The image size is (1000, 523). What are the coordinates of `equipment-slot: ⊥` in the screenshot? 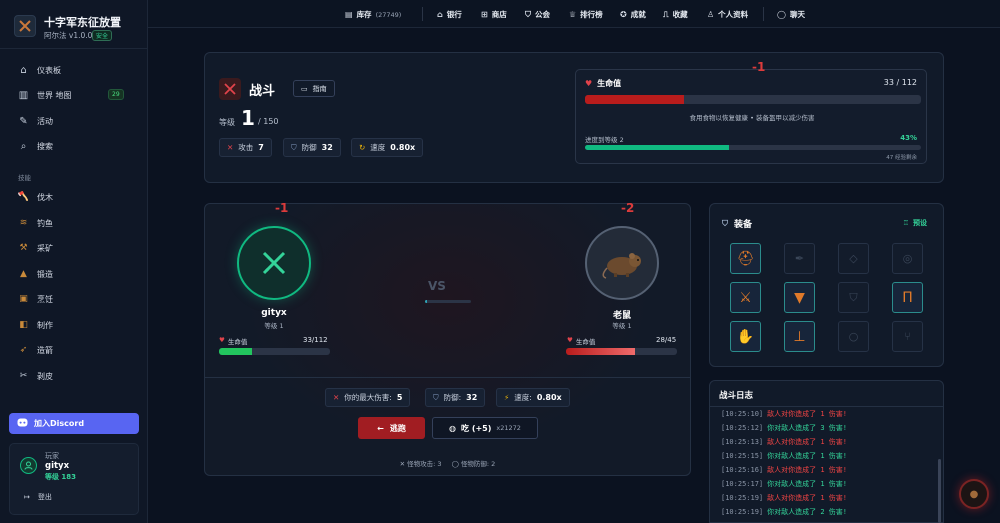 It's located at (799, 336).